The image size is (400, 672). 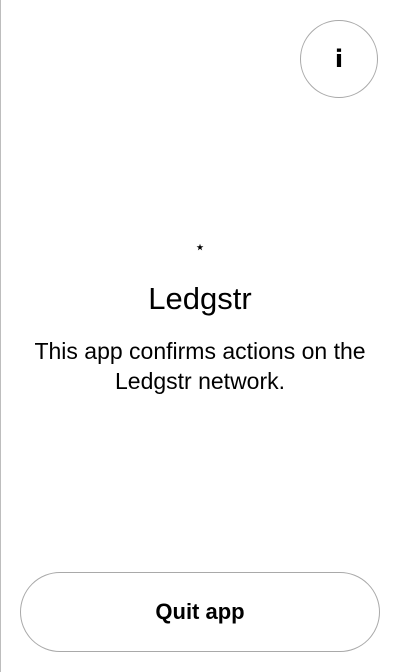 What do you see at coordinates (200, 612) in the screenshot?
I see `quit-app-button: Quit app` at bounding box center [200, 612].